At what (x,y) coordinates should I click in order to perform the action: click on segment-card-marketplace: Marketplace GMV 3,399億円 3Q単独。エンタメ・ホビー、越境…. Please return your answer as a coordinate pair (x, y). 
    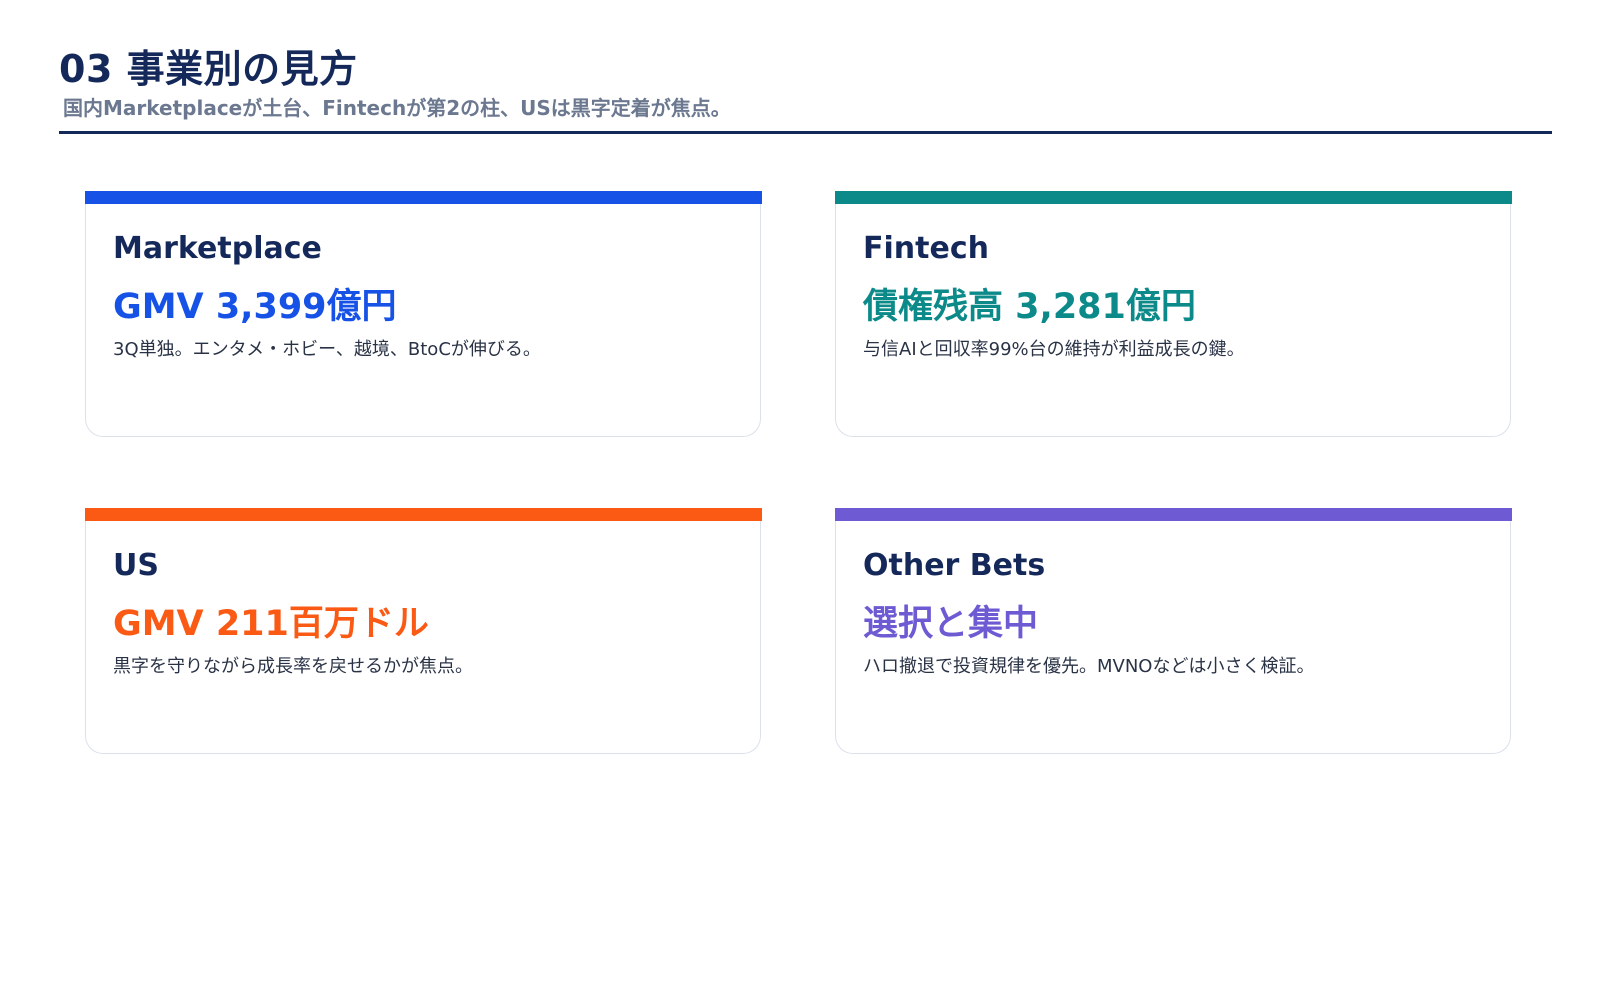
    Looking at the image, I should click on (423, 314).